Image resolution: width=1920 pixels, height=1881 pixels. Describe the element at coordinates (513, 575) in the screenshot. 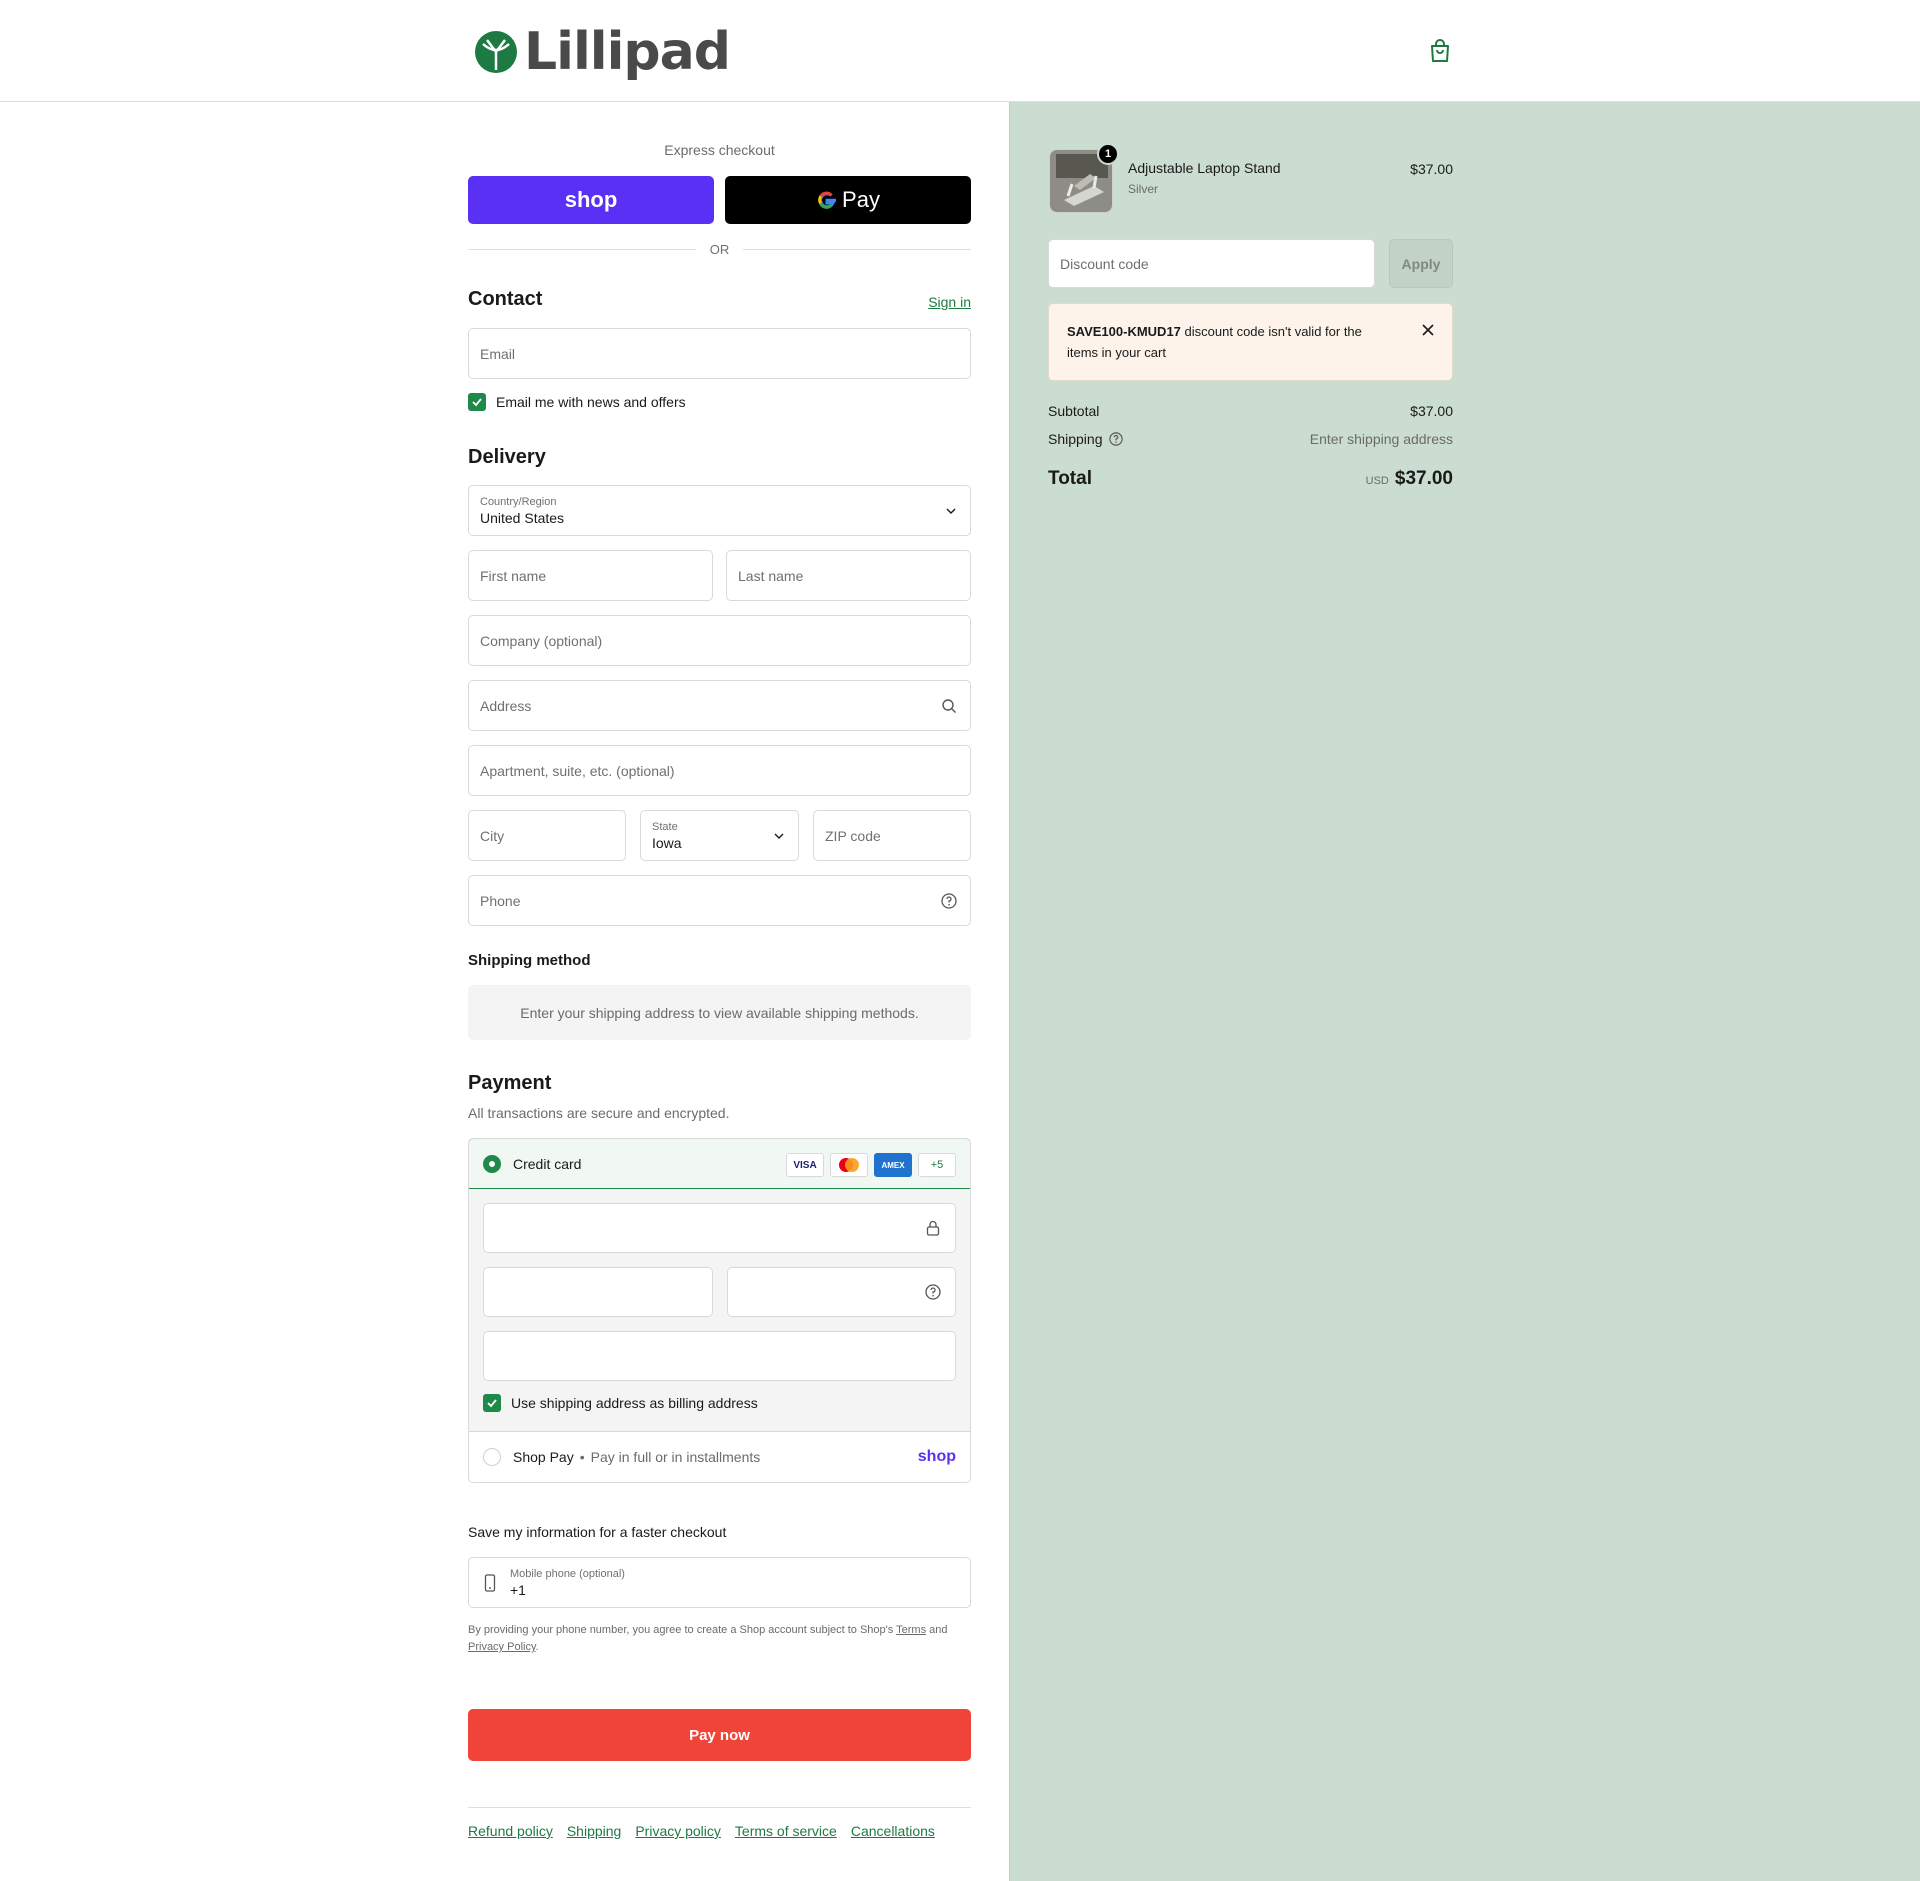

I see `first-name-placeholder: First name` at that location.